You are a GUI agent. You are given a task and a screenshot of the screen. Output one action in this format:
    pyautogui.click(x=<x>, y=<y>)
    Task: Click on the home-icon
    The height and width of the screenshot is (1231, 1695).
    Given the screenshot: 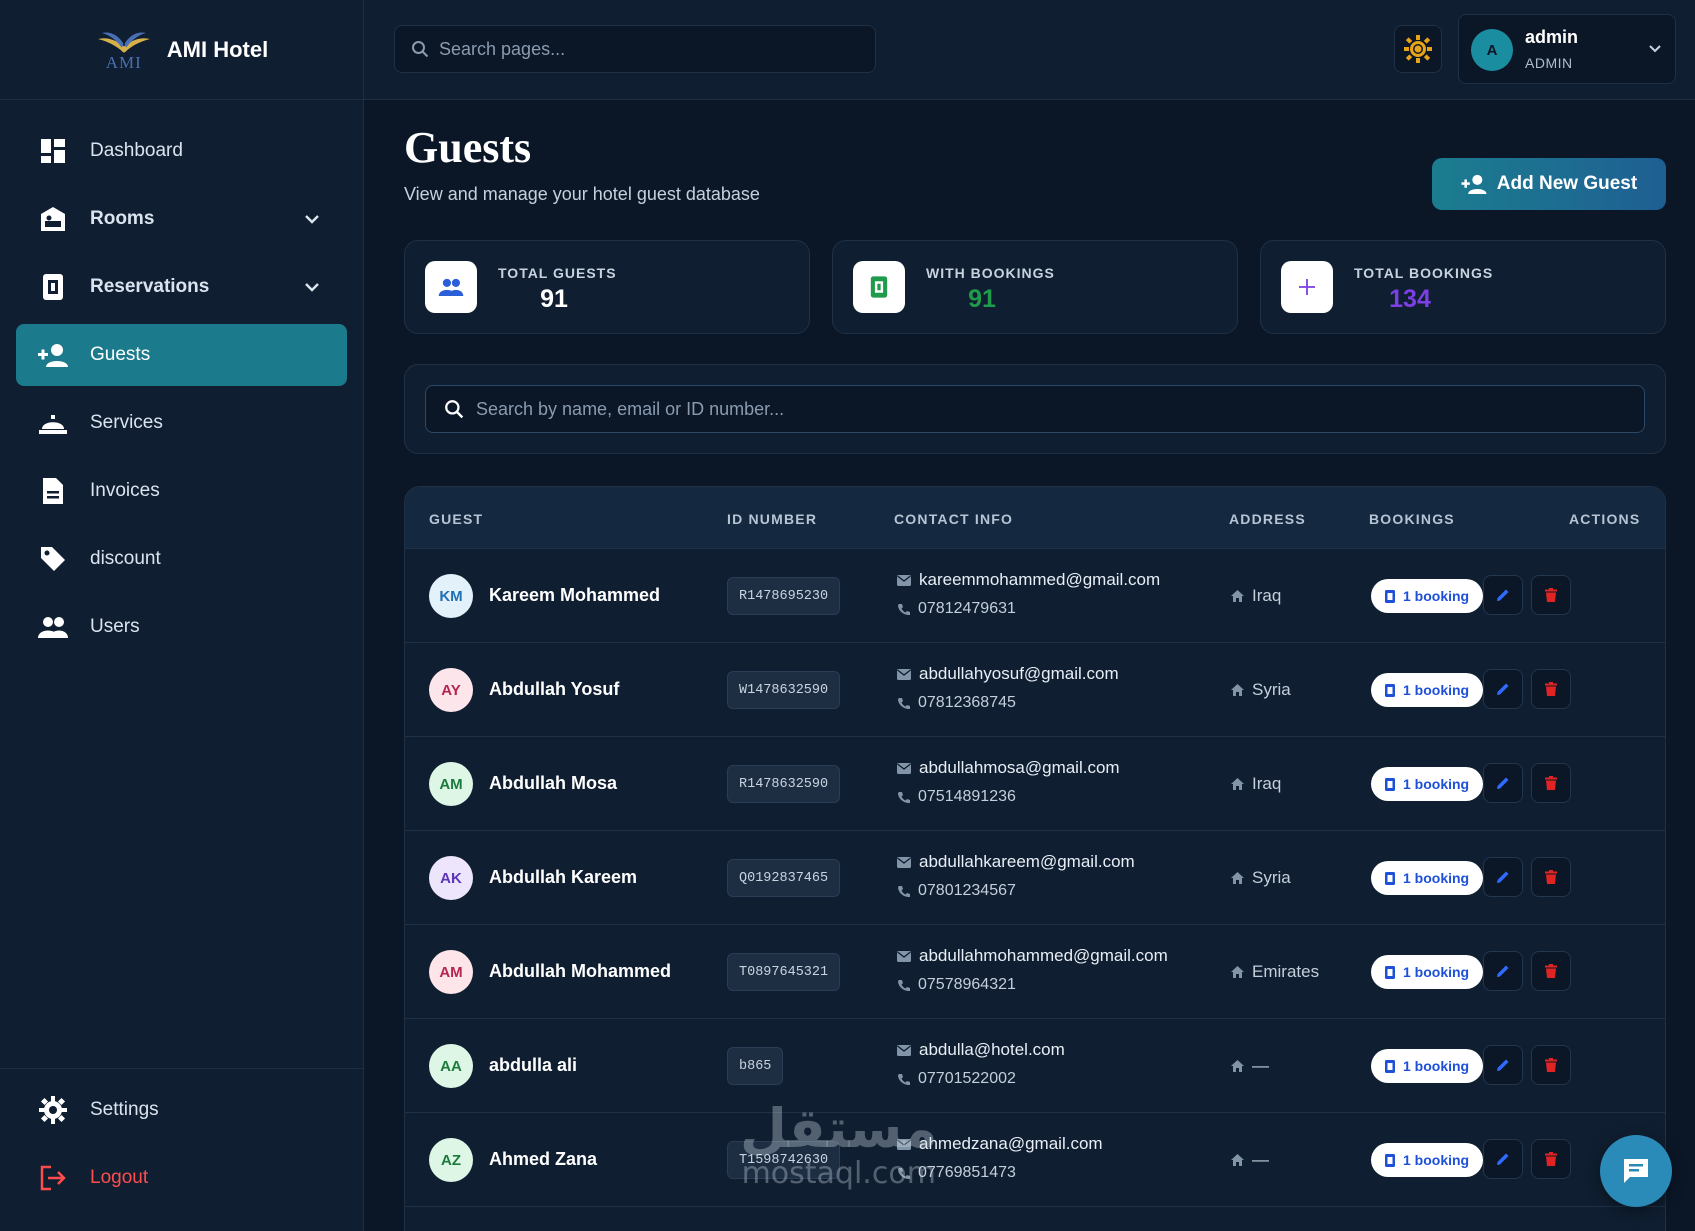 What is the action you would take?
    pyautogui.click(x=1237, y=1160)
    